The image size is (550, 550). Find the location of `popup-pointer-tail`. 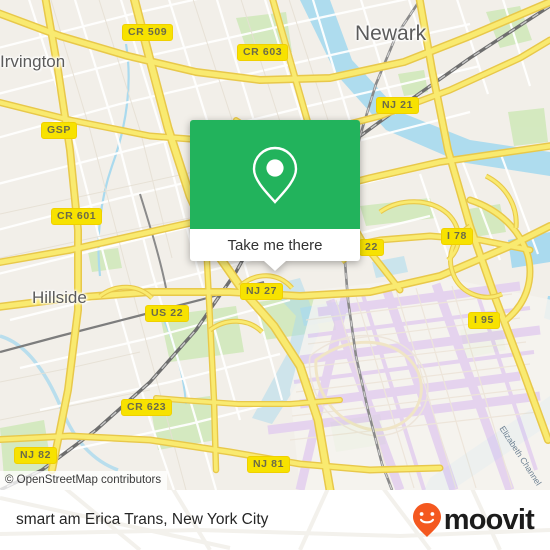

popup-pointer-tail is located at coordinates (275, 266).